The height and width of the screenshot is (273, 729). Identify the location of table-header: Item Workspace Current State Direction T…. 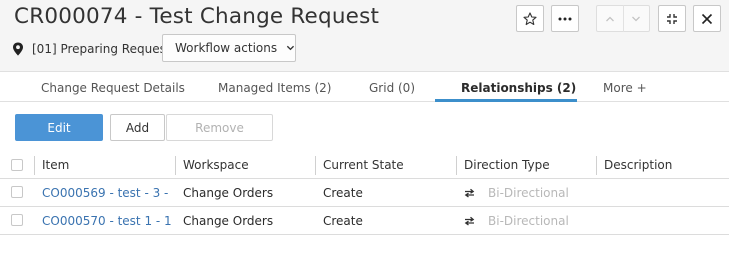
(364, 165).